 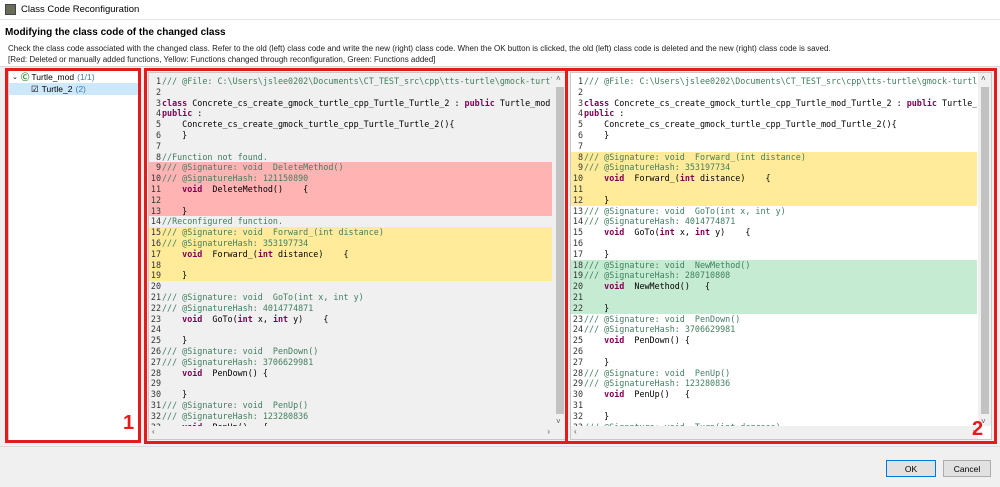 I want to click on window-title: Class Code Reconfiguration, so click(x=80, y=9).